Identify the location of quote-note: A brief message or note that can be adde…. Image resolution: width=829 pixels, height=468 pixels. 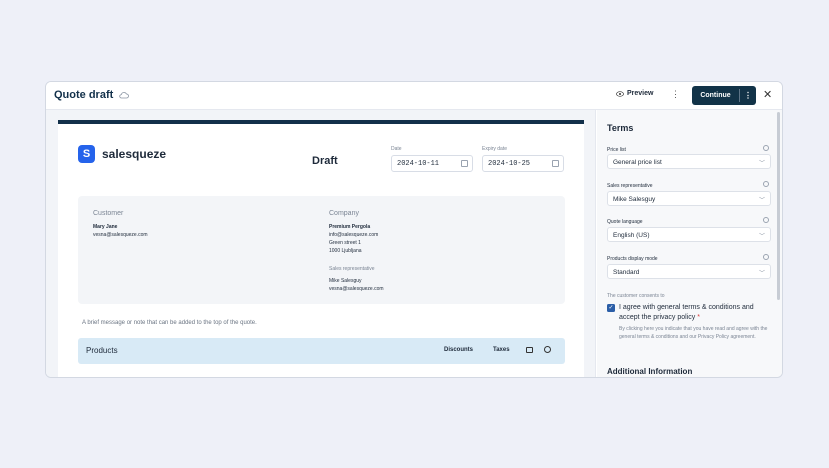
(169, 323).